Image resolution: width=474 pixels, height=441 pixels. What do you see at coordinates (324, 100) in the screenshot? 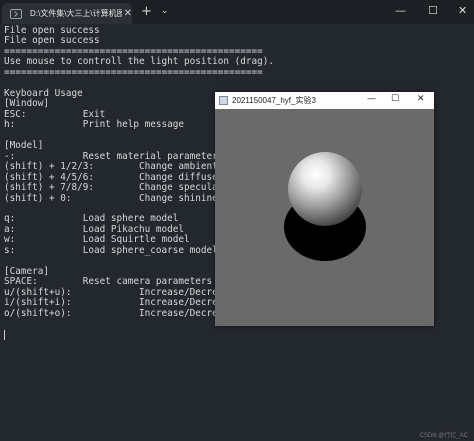
I see `opengl-titlebar: 2021150047_hyf_实验3 — ☐ ✕` at bounding box center [324, 100].